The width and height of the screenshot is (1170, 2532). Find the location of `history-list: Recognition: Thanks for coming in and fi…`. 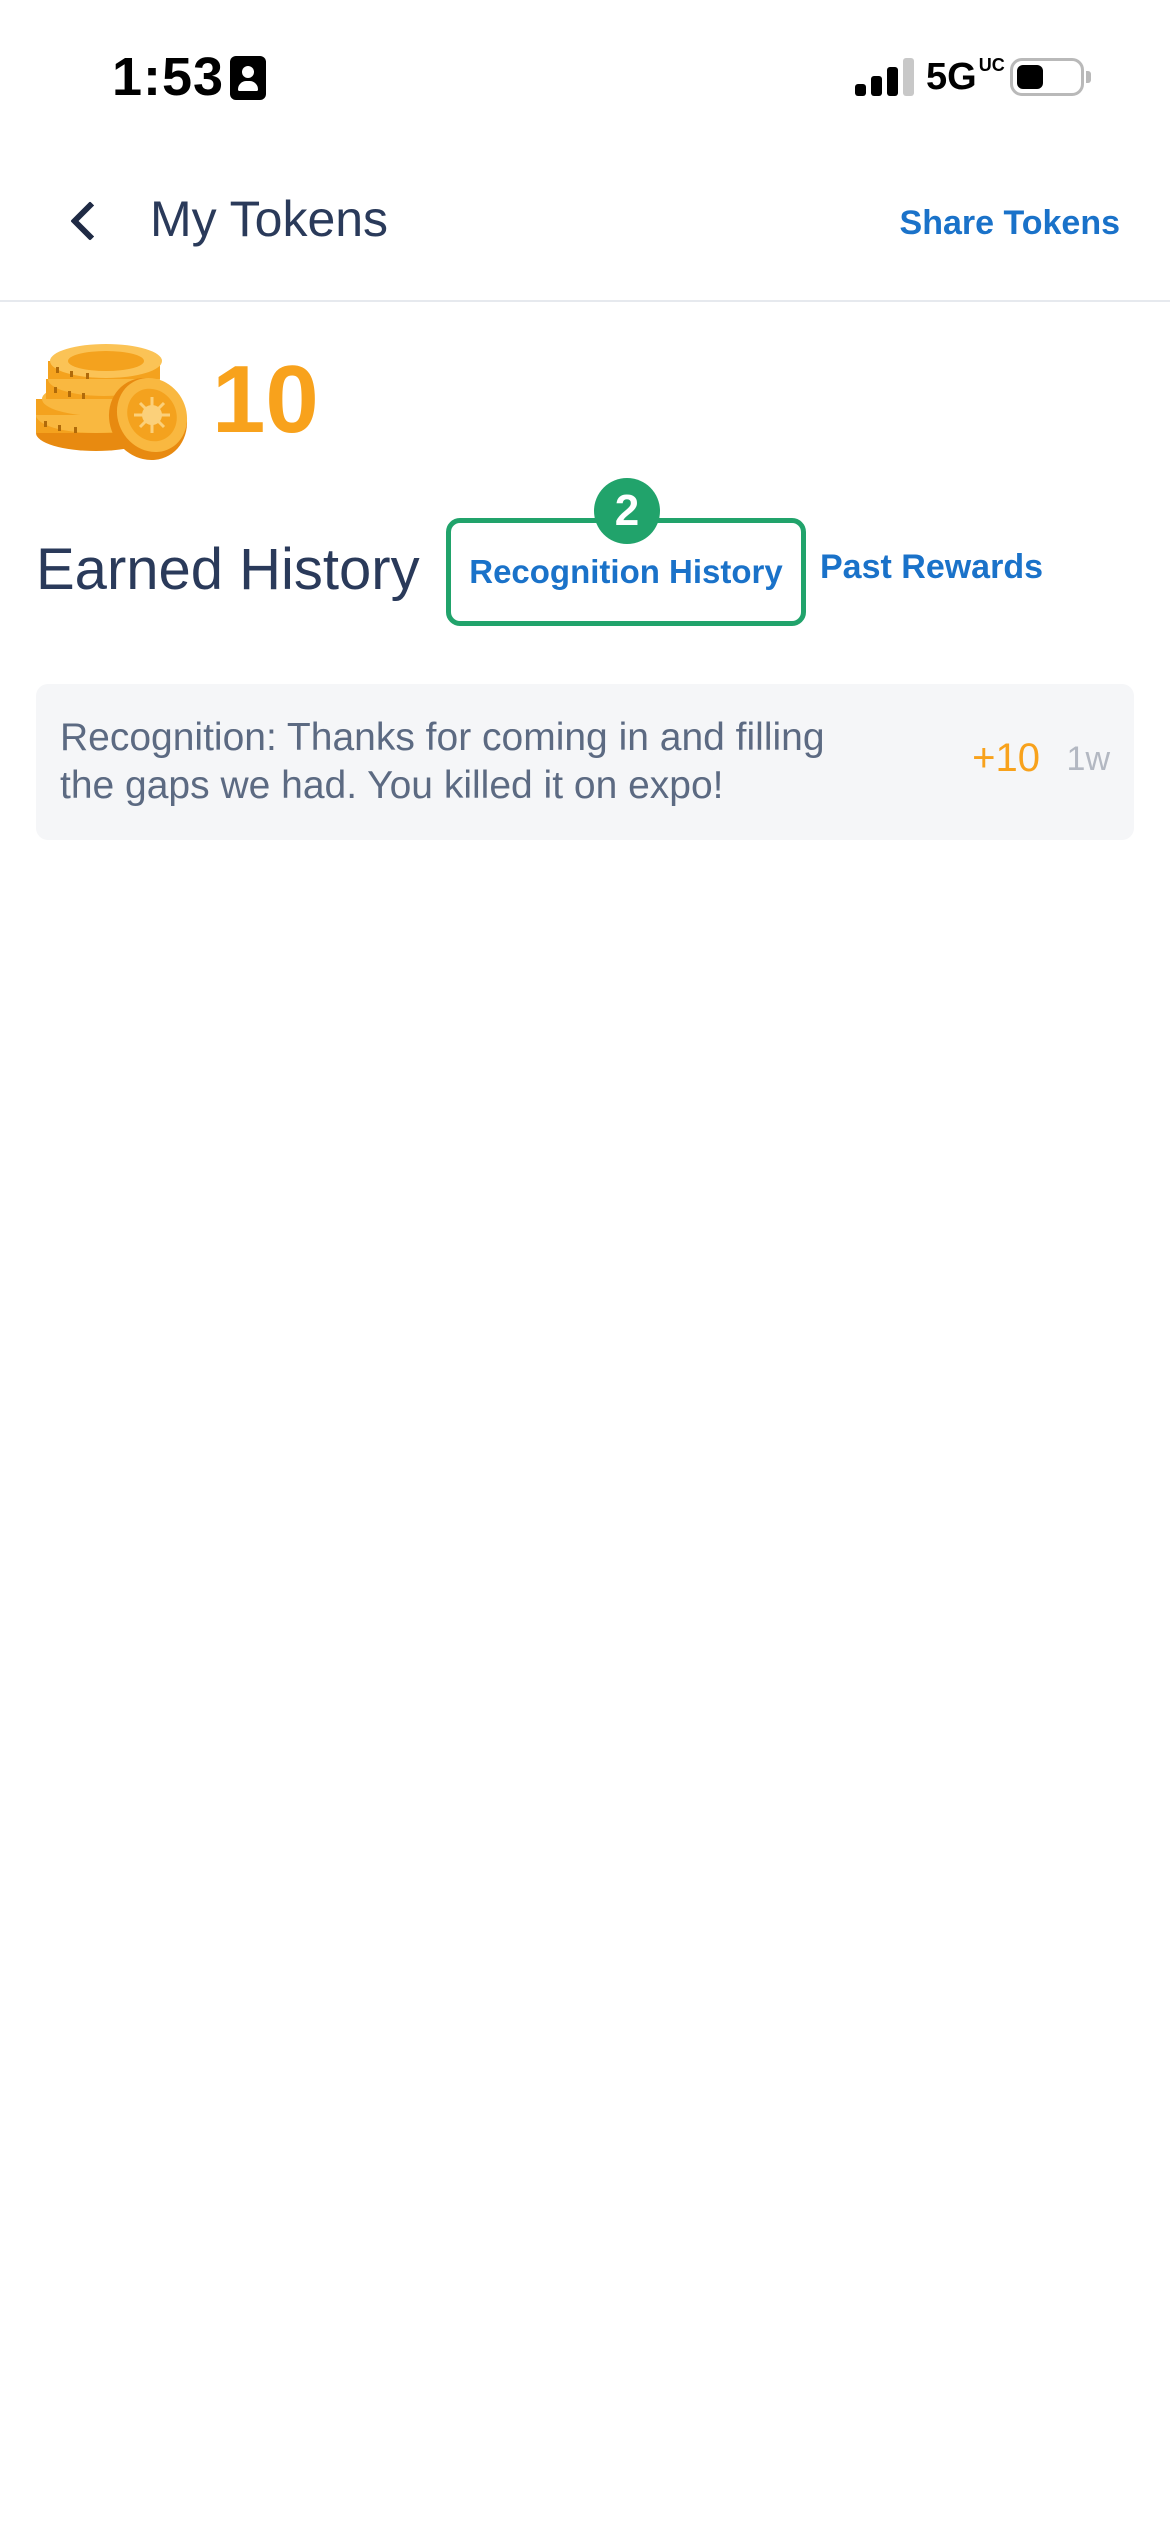

history-list: Recognition: Thanks for coming in and fi… is located at coordinates (585, 762).